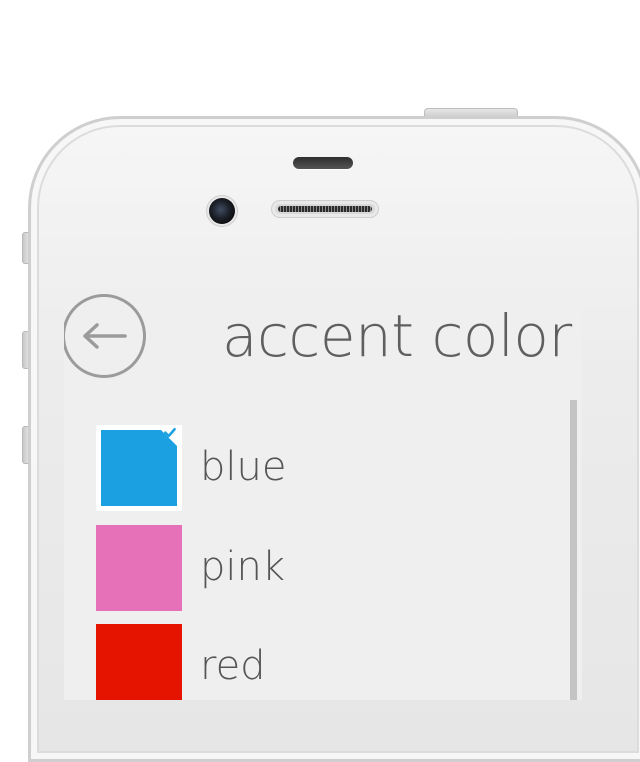 The height and width of the screenshot is (762, 640). Describe the element at coordinates (397, 336) in the screenshot. I see `page-title: accent color` at that location.